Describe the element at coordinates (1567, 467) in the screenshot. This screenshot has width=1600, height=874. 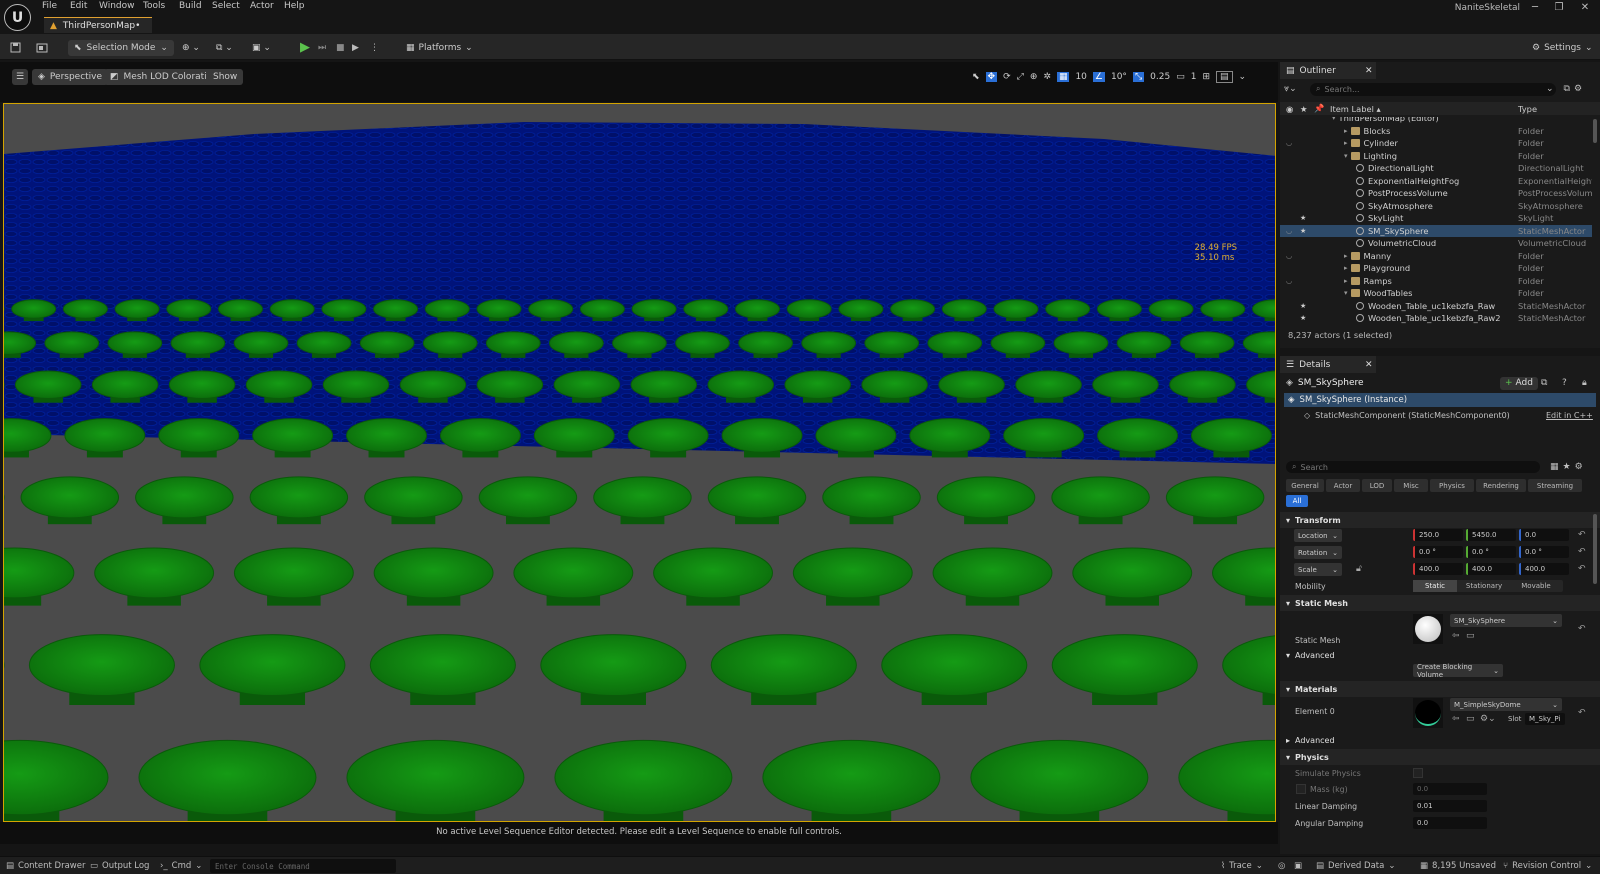
I see `favorites-icon: ★` at that location.